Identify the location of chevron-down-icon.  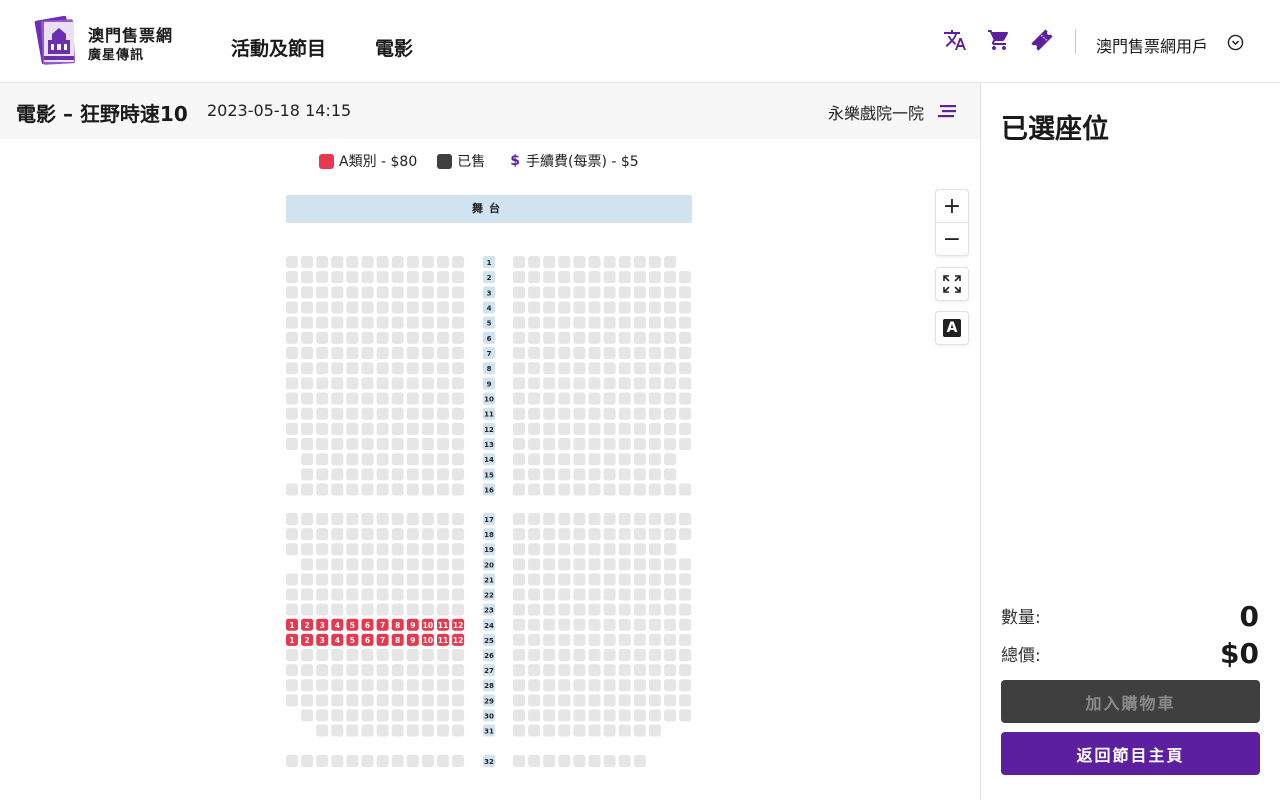
(1235, 42).